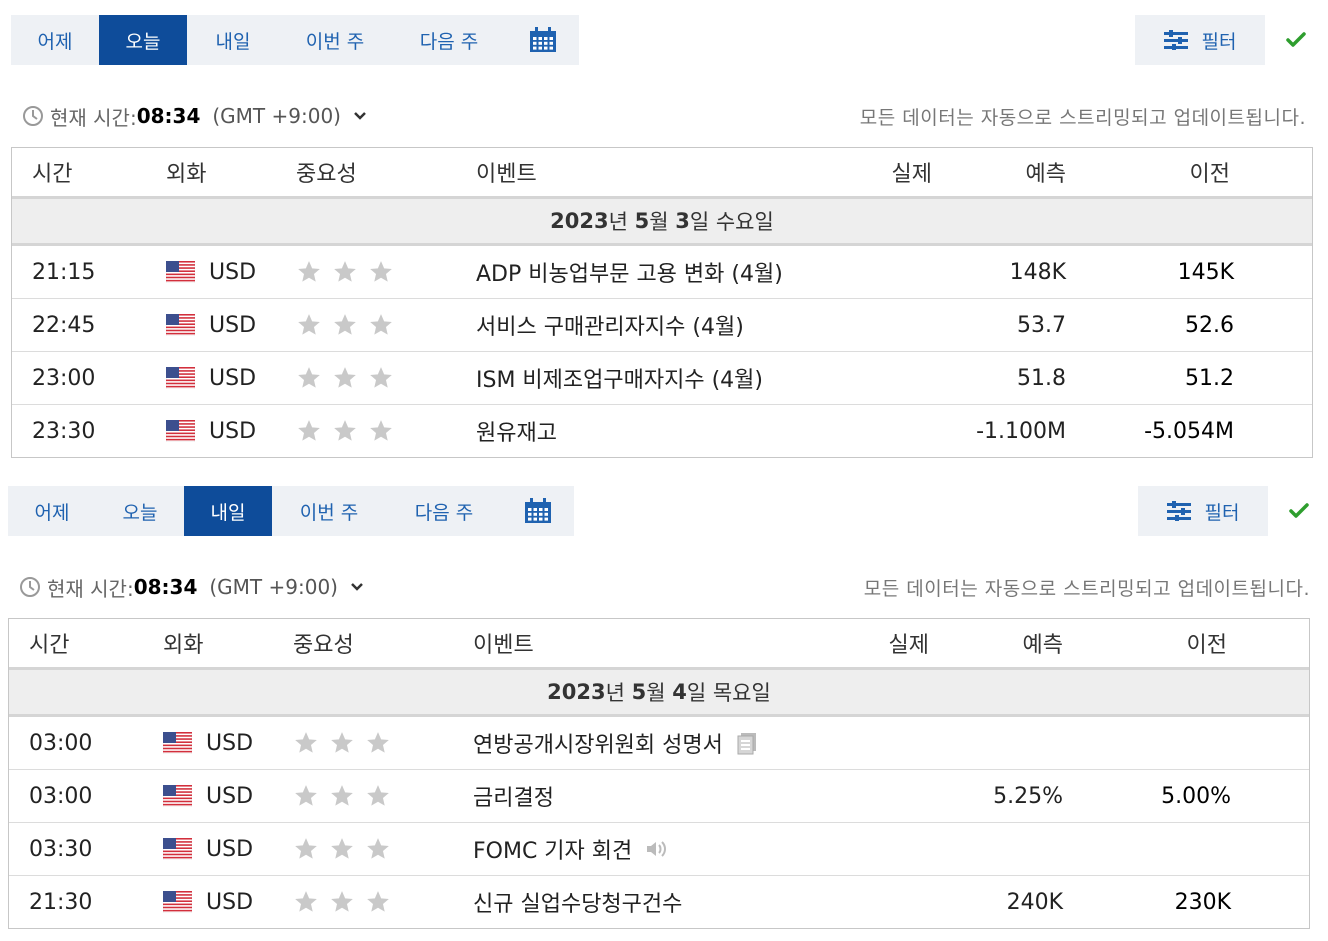 Image resolution: width=1328 pixels, height=941 pixels. I want to click on day-tabs: 어제 오늘 내일 이번 주 다음 주, so click(291, 511).